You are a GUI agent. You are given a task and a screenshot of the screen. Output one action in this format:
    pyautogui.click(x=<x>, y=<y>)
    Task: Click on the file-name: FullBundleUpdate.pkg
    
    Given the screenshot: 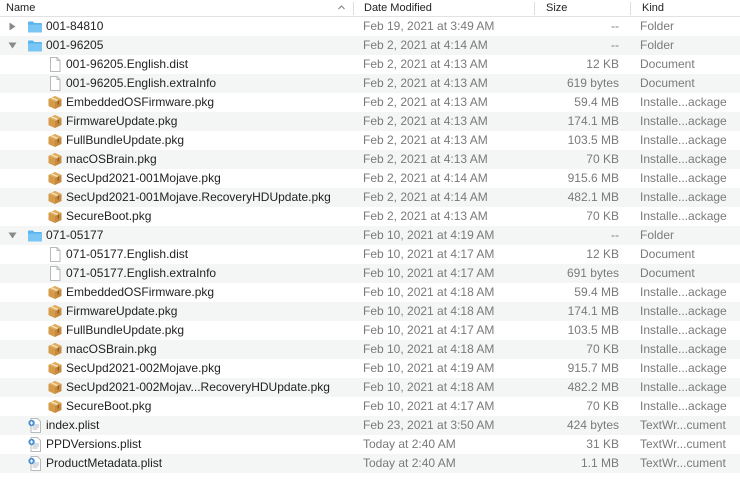 What is the action you would take?
    pyautogui.click(x=125, y=140)
    